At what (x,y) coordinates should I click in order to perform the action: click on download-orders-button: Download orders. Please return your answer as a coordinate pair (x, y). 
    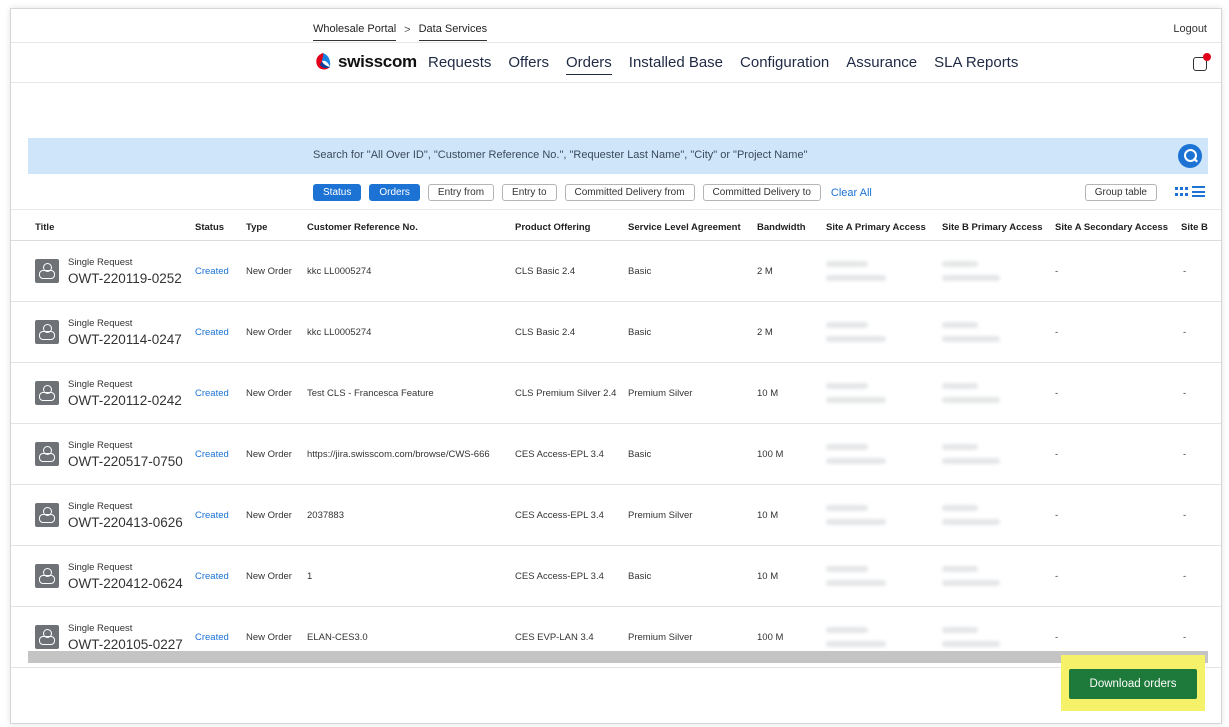
    Looking at the image, I should click on (1133, 684).